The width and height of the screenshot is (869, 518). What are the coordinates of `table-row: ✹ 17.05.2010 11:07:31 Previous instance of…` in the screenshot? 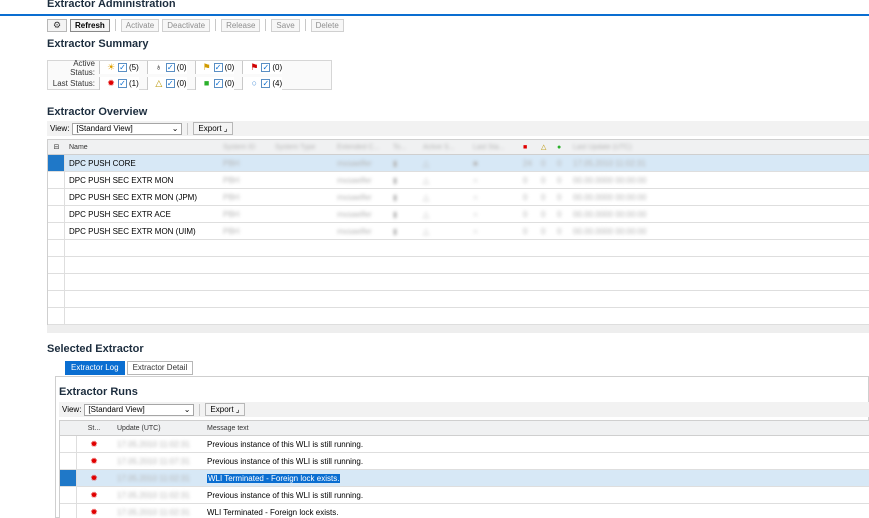 It's located at (464, 461).